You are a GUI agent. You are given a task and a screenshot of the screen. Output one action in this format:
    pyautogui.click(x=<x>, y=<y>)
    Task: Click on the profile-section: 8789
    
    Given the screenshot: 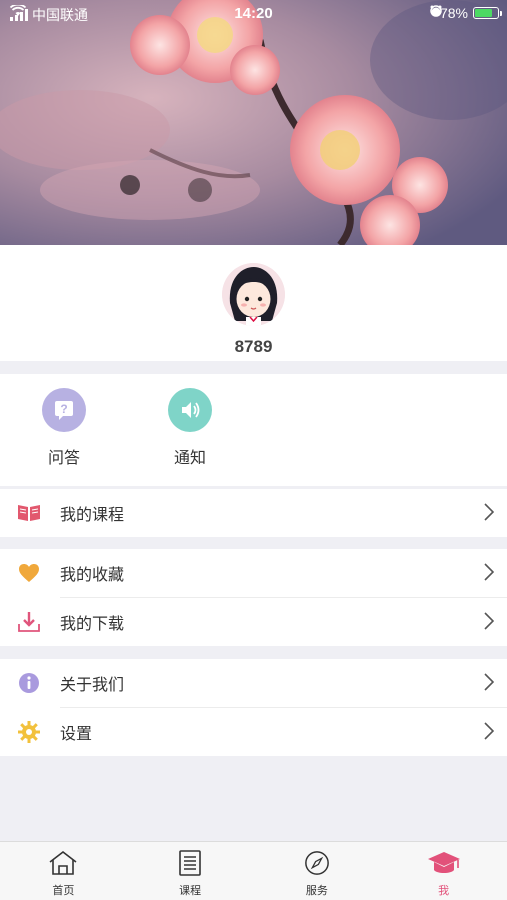 What is the action you would take?
    pyautogui.click(x=253, y=303)
    